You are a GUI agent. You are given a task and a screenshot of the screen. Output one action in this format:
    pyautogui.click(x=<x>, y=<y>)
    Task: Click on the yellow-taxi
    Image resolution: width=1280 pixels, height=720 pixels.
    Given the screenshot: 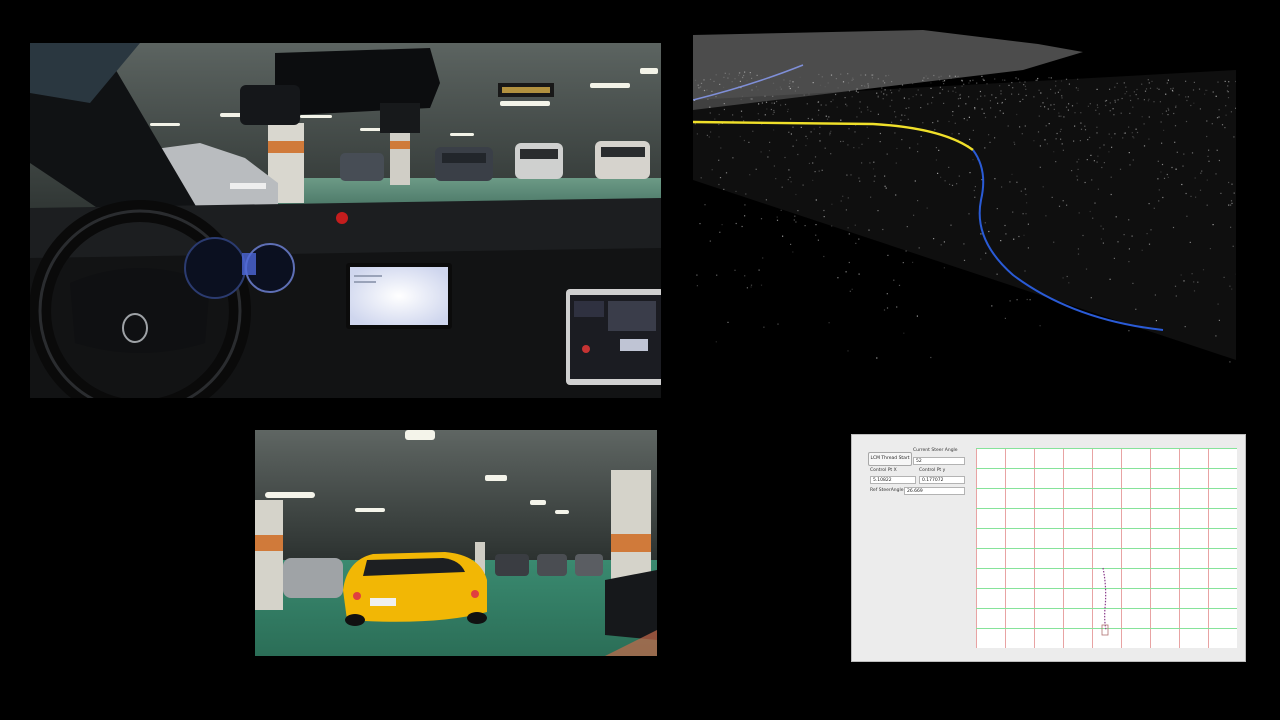 What is the action you would take?
    pyautogui.click(x=415, y=589)
    